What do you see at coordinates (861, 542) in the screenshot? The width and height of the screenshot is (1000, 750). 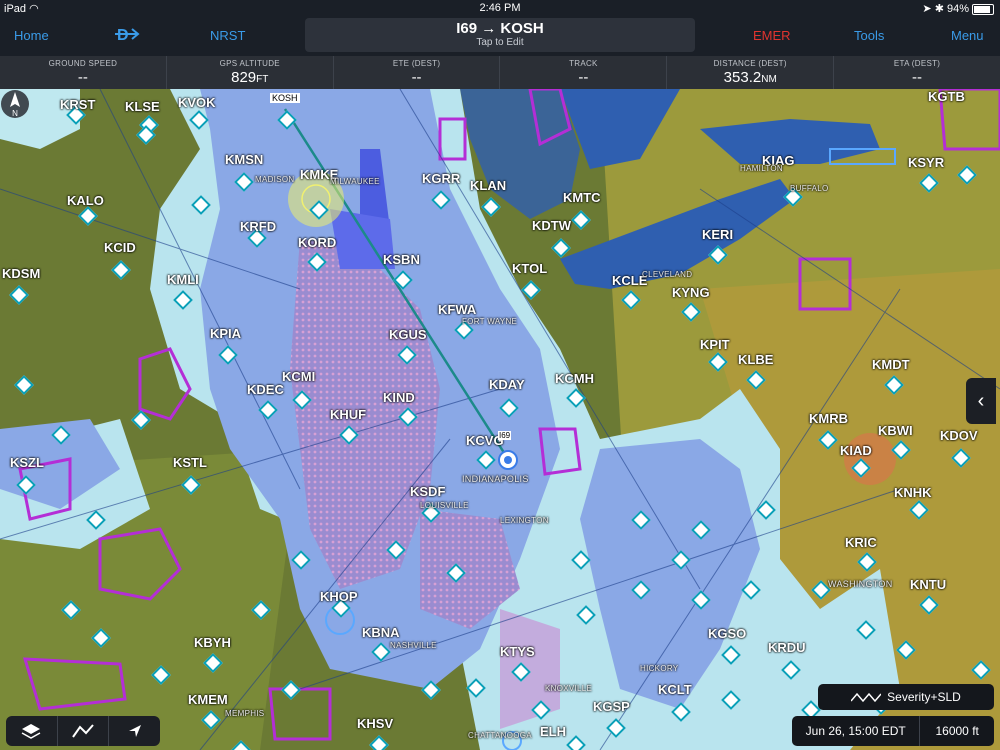 I see `airport-label: KRIC` at bounding box center [861, 542].